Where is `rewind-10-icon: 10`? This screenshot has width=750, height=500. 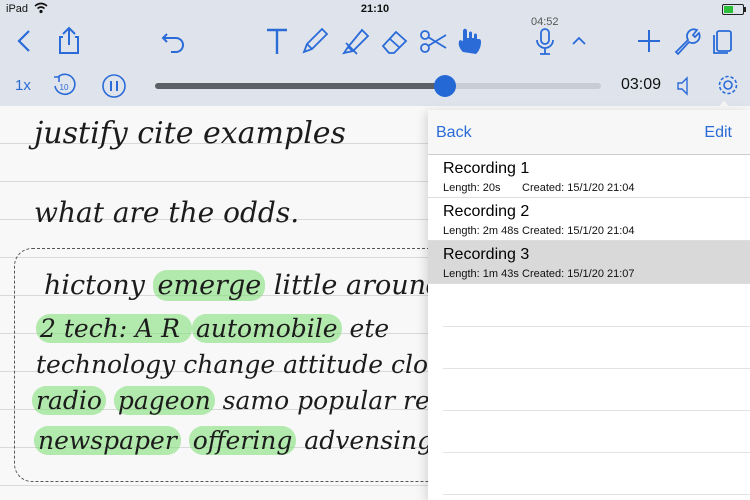 rewind-10-icon: 10 is located at coordinates (64, 86).